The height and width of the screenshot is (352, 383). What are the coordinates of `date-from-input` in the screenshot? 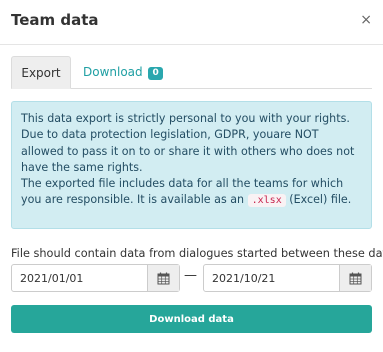 It's located at (79, 278).